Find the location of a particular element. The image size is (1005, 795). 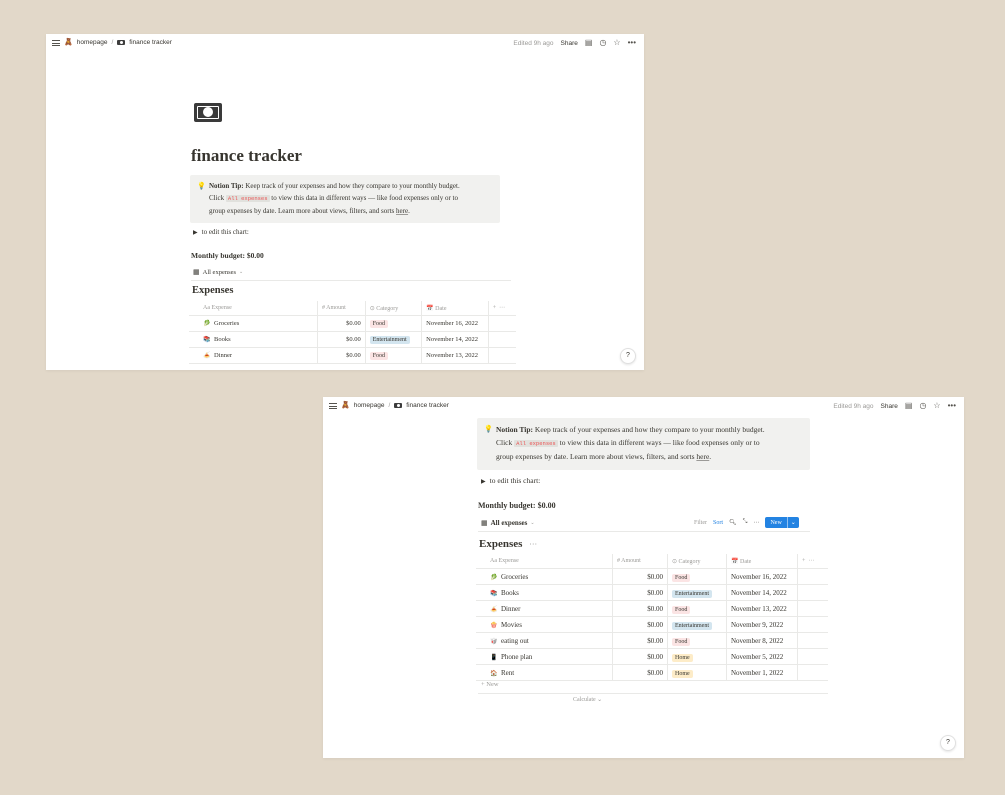

page-money-icon is located at coordinates (208, 112).